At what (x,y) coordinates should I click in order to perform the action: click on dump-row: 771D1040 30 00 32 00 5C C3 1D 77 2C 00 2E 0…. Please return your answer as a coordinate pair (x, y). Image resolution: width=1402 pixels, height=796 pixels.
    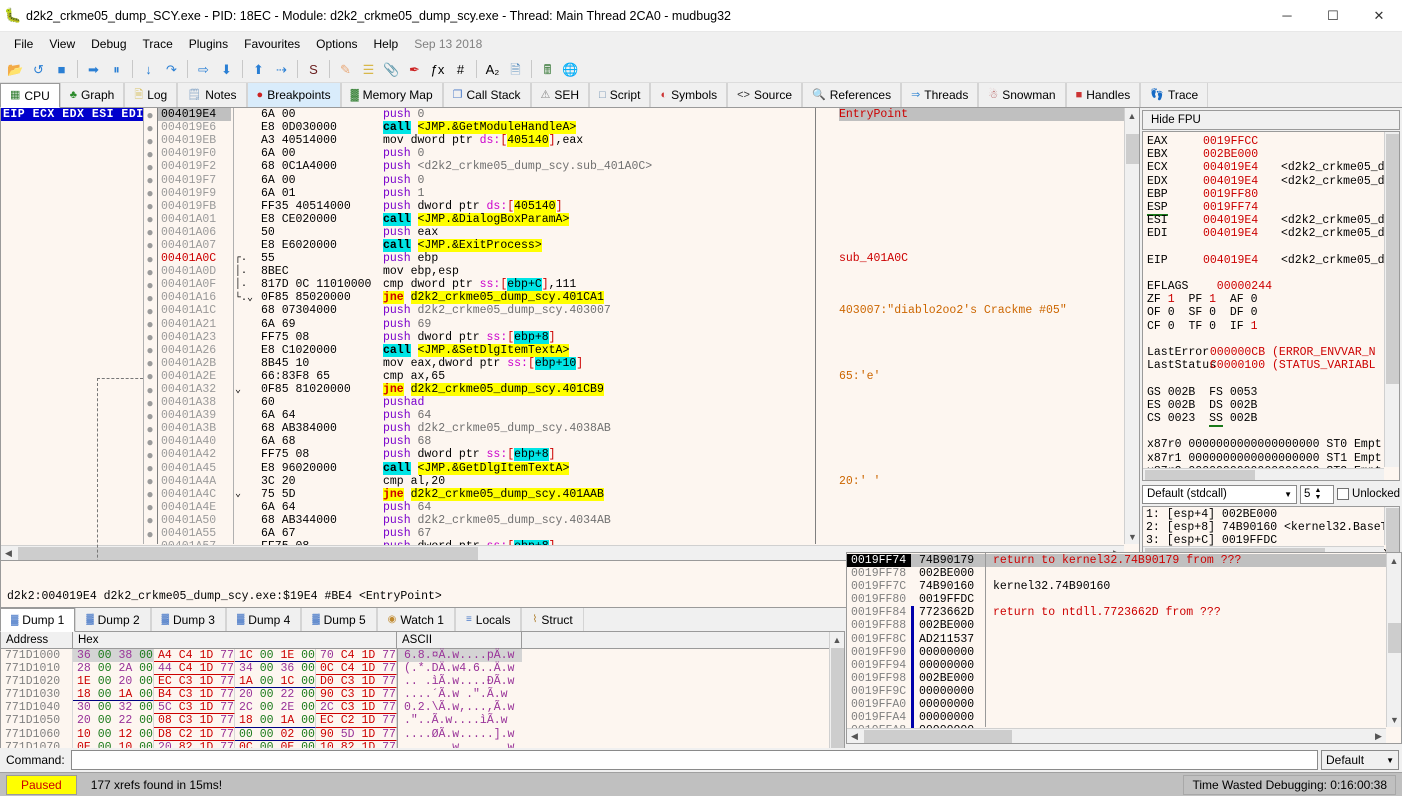
    Looking at the image, I should click on (422, 708).